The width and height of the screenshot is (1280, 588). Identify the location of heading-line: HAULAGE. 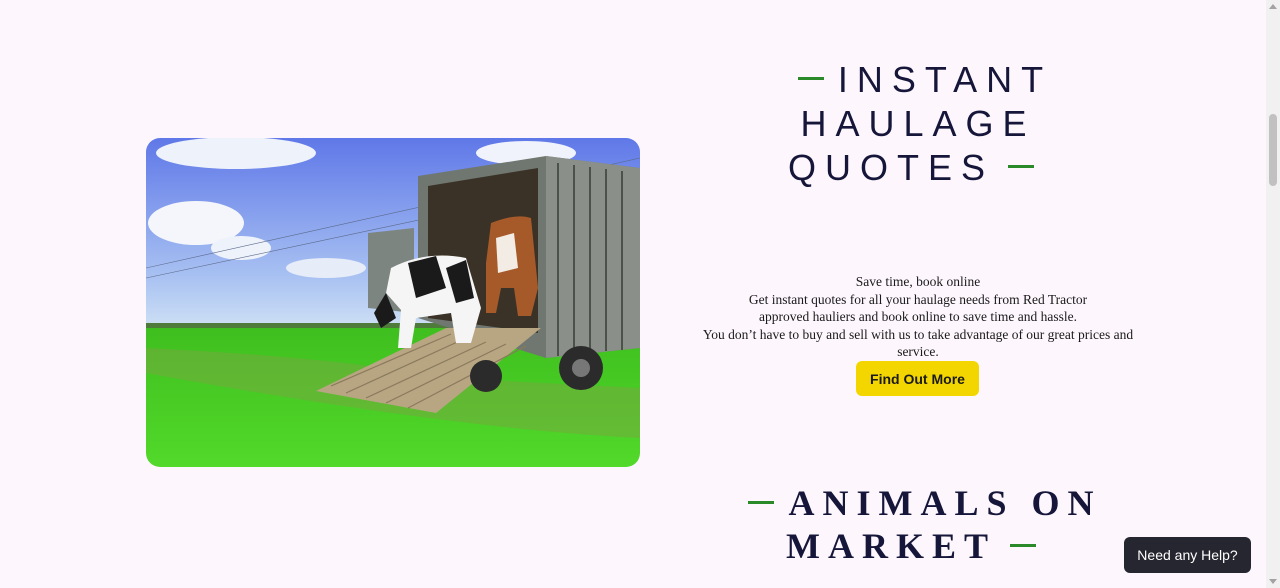
(918, 124).